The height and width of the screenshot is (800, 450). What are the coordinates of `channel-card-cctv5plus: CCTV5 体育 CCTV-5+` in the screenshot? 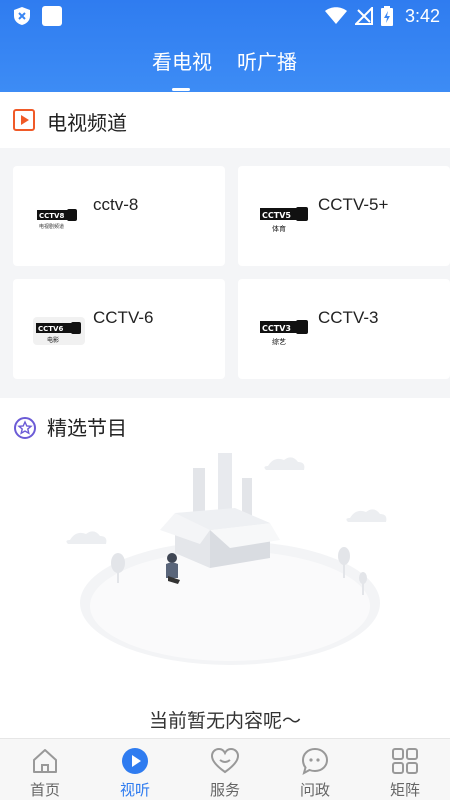 It's located at (344, 216).